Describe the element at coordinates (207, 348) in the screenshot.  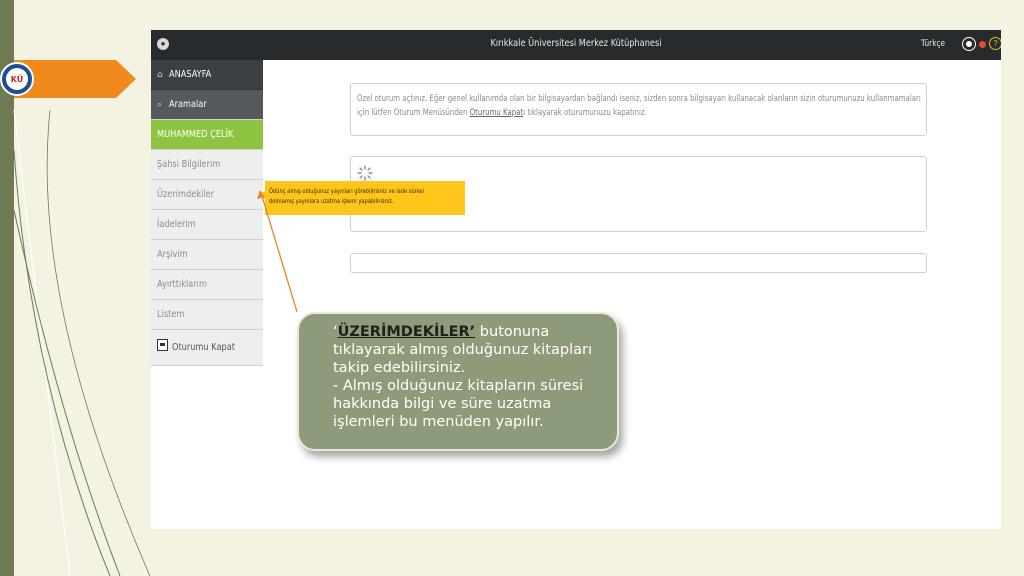
I see `sidebar-item-logout: Oturumu Kapat` at that location.